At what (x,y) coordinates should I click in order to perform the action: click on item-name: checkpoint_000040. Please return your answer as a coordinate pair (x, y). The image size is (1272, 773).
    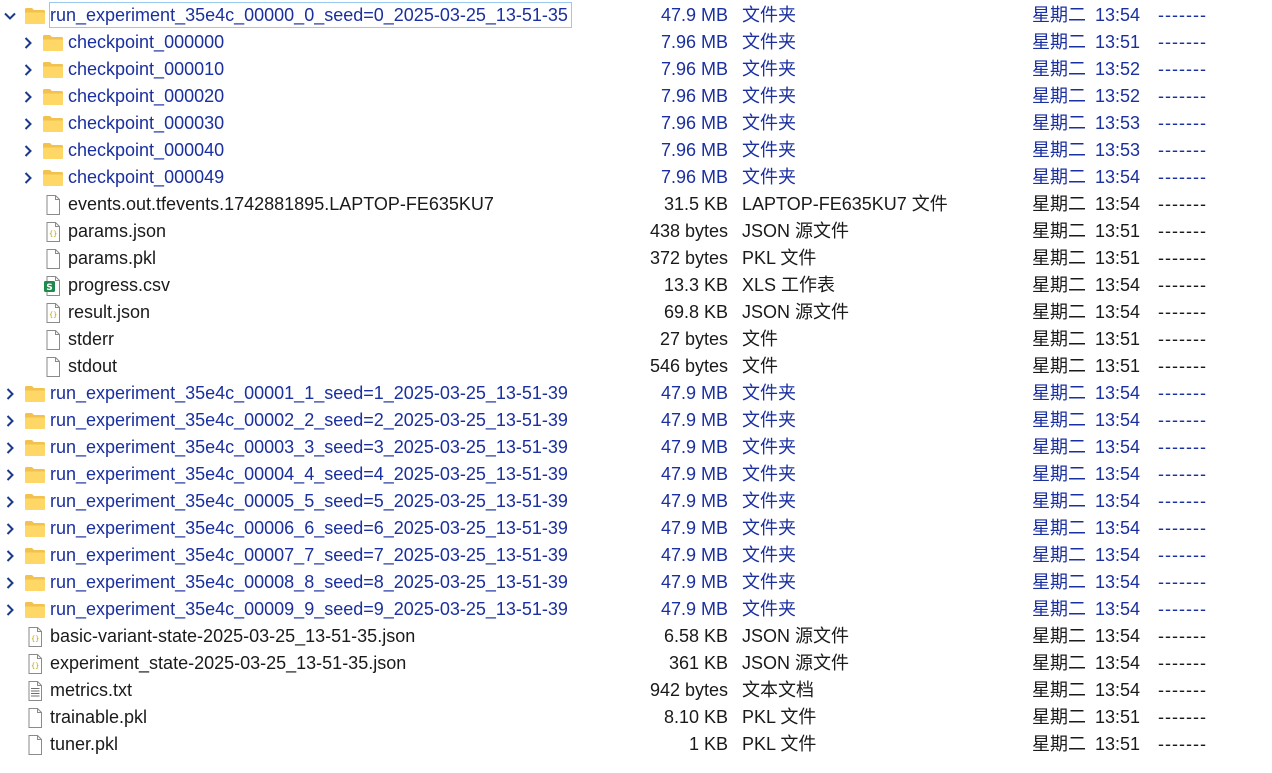
    Looking at the image, I should click on (146, 150).